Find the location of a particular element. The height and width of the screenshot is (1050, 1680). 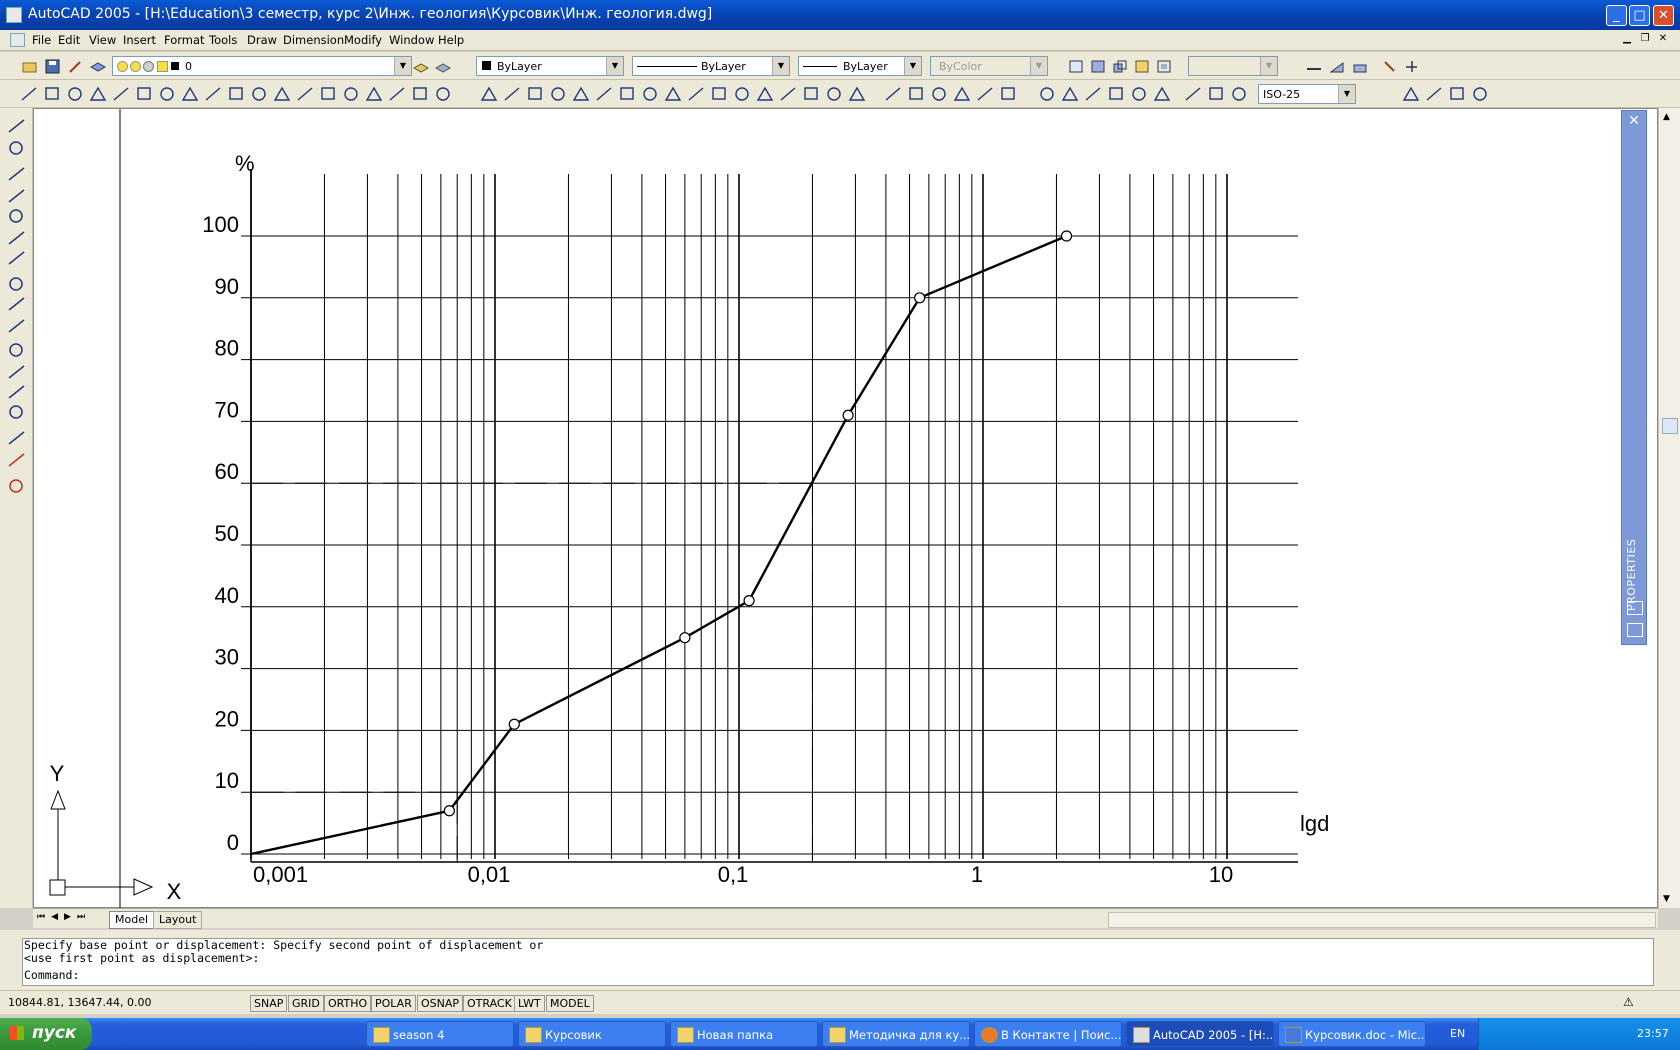

xref-icon is located at coordinates (1142, 66).